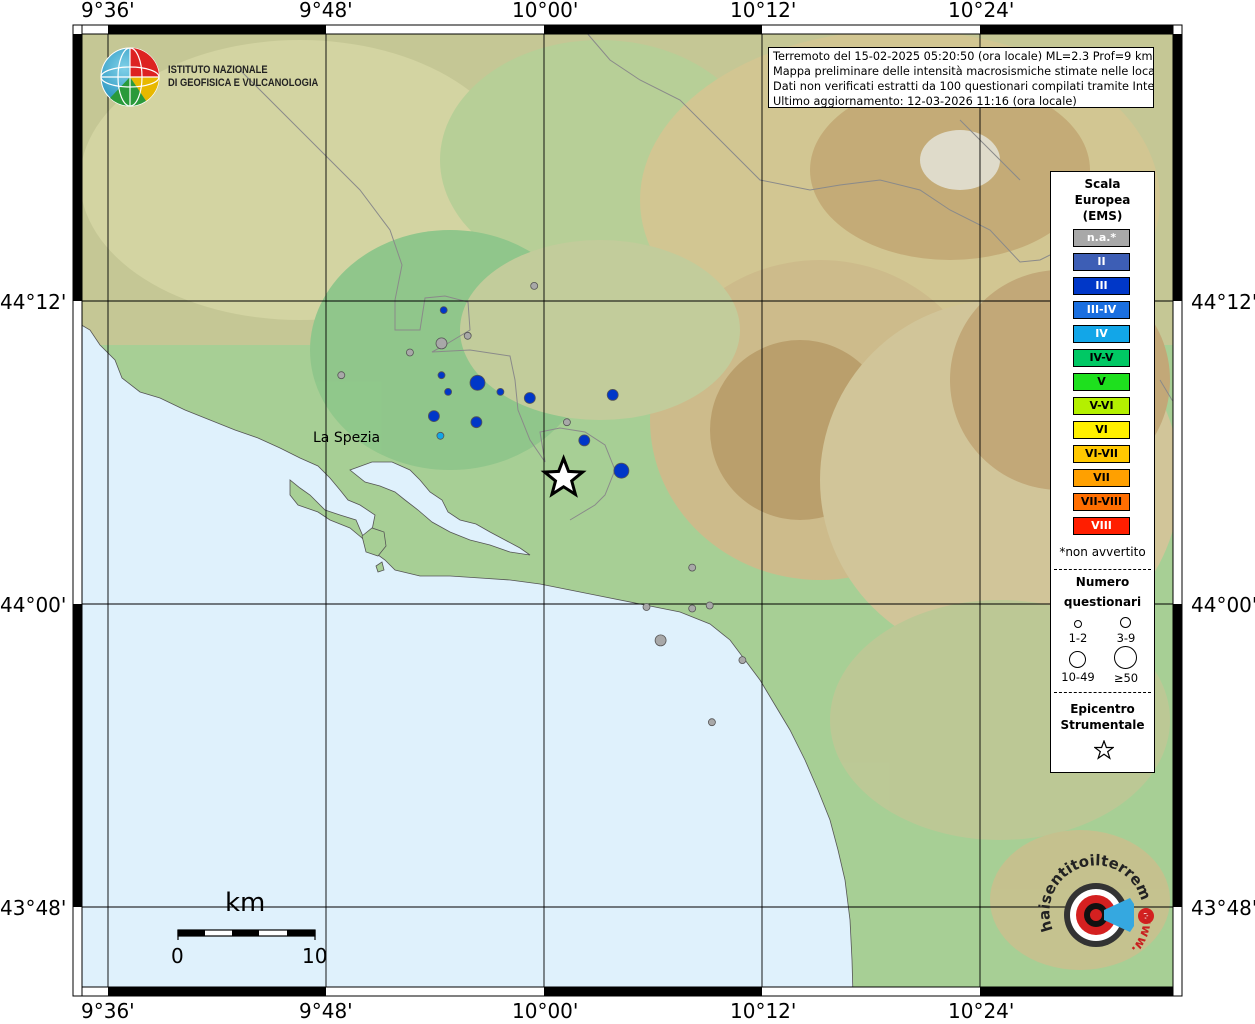 The image size is (1255, 1024). I want to click on lat-label-left-2: 44°00', so click(33, 605).